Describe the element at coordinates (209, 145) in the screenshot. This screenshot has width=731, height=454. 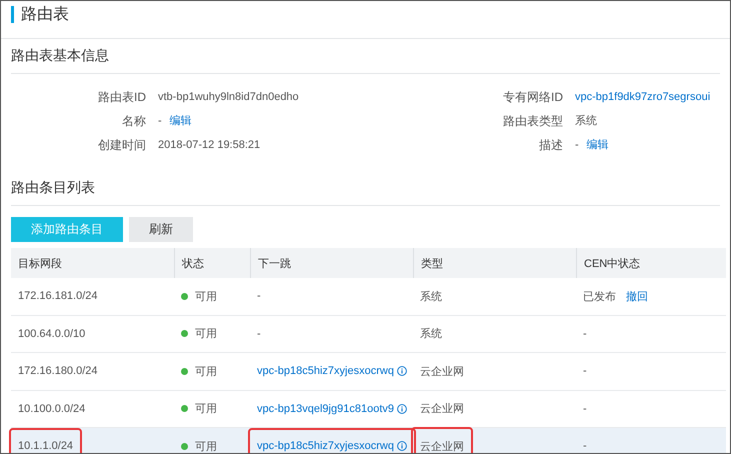
I see `field-value: 2018-07-12 19:58:21` at that location.